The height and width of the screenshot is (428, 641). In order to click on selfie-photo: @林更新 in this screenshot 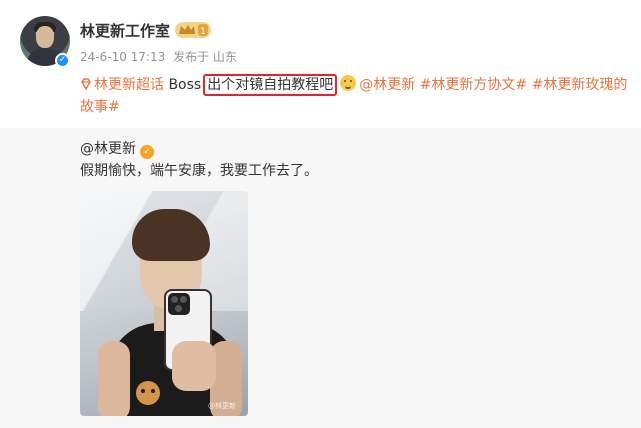, I will do `click(164, 303)`.